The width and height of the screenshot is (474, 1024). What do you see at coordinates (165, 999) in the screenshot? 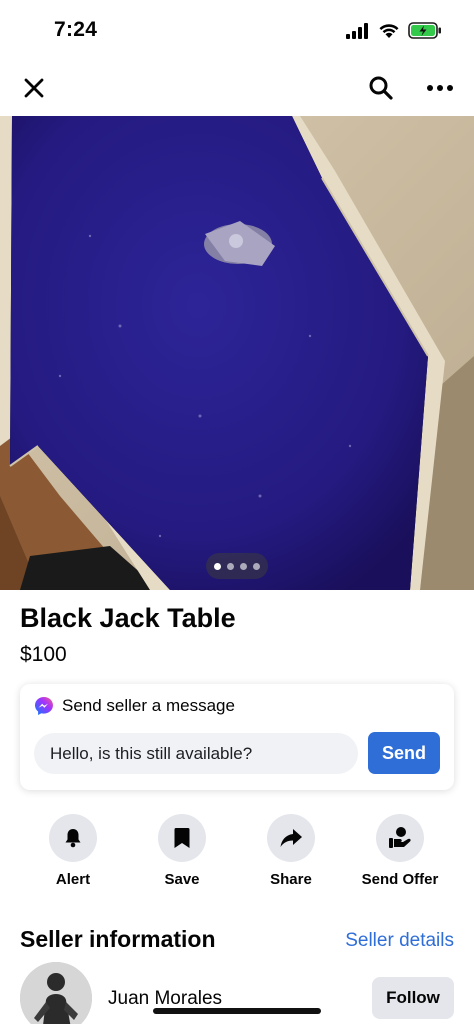
I see `seller-name: Juan Morales` at bounding box center [165, 999].